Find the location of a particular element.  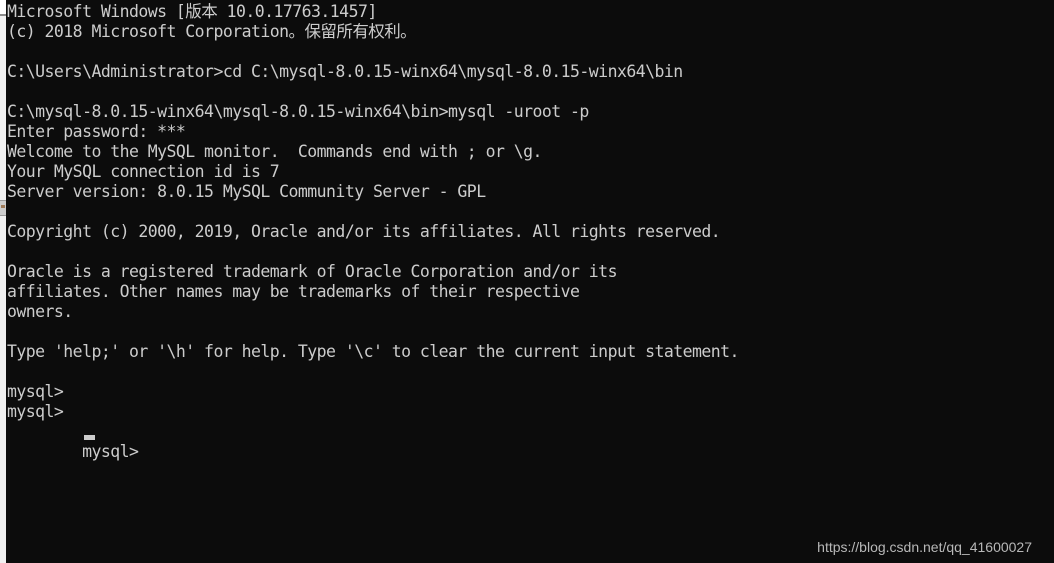

terminal-line: Enter password: *** is located at coordinates (96, 131).